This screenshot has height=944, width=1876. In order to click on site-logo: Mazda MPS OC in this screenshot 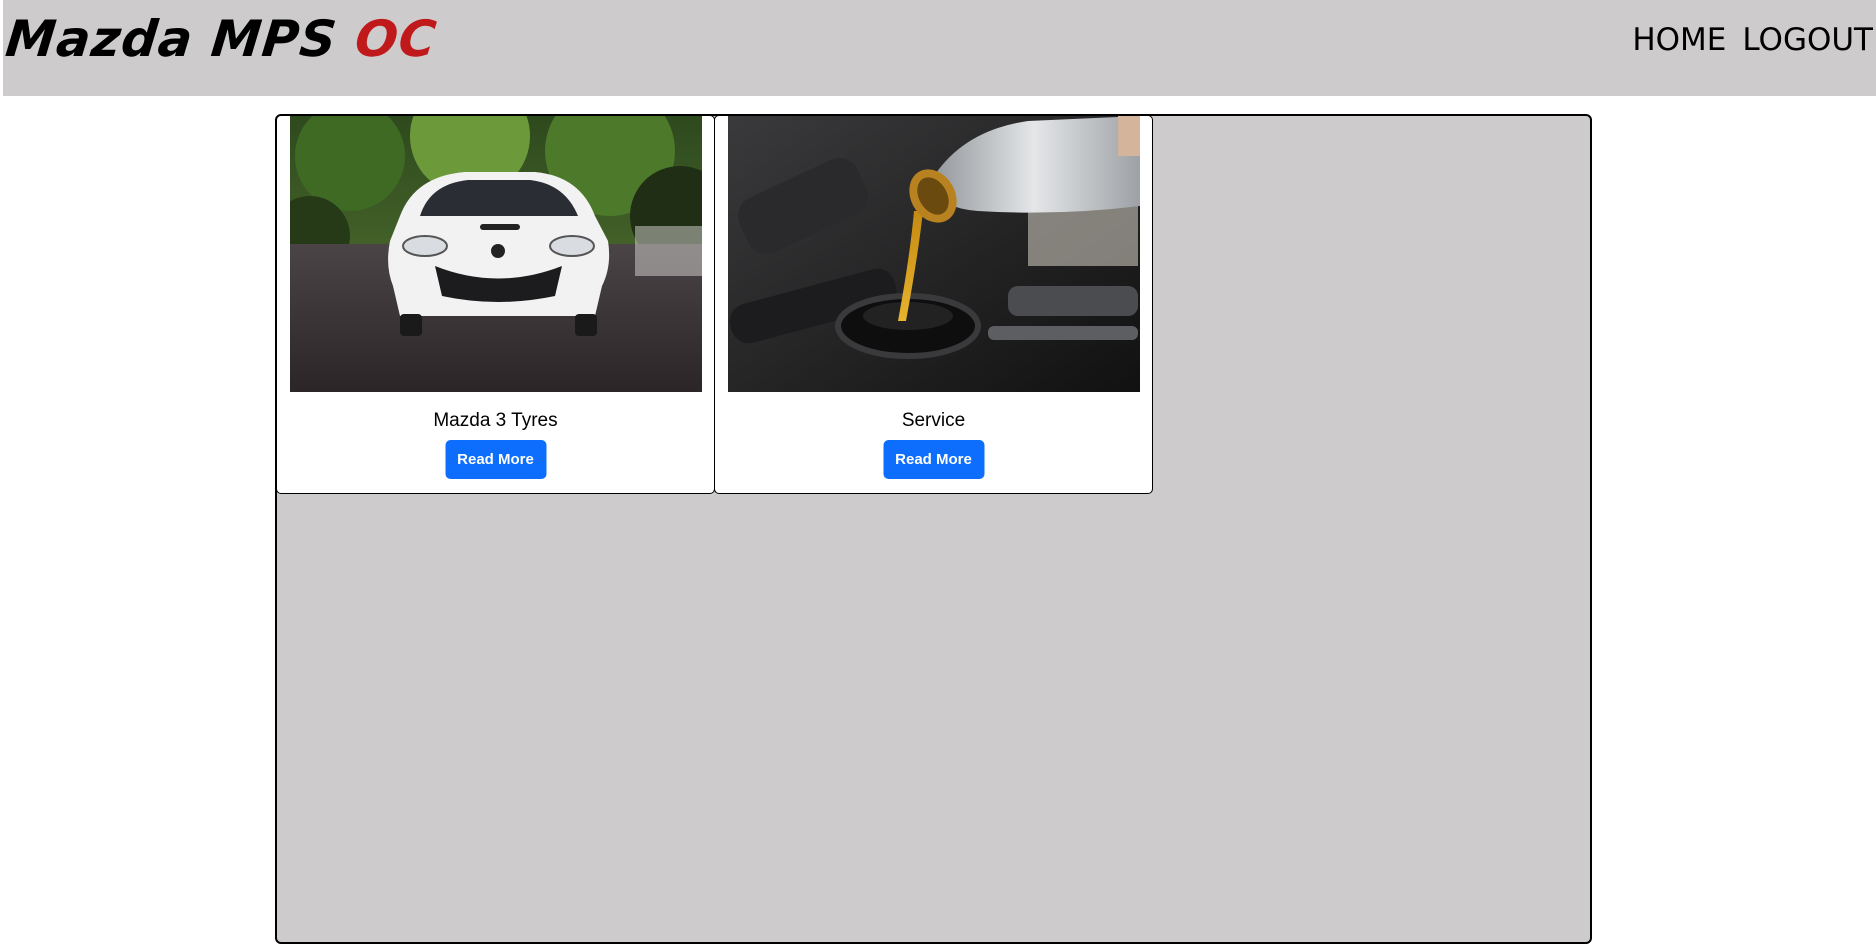, I will do `click(221, 39)`.